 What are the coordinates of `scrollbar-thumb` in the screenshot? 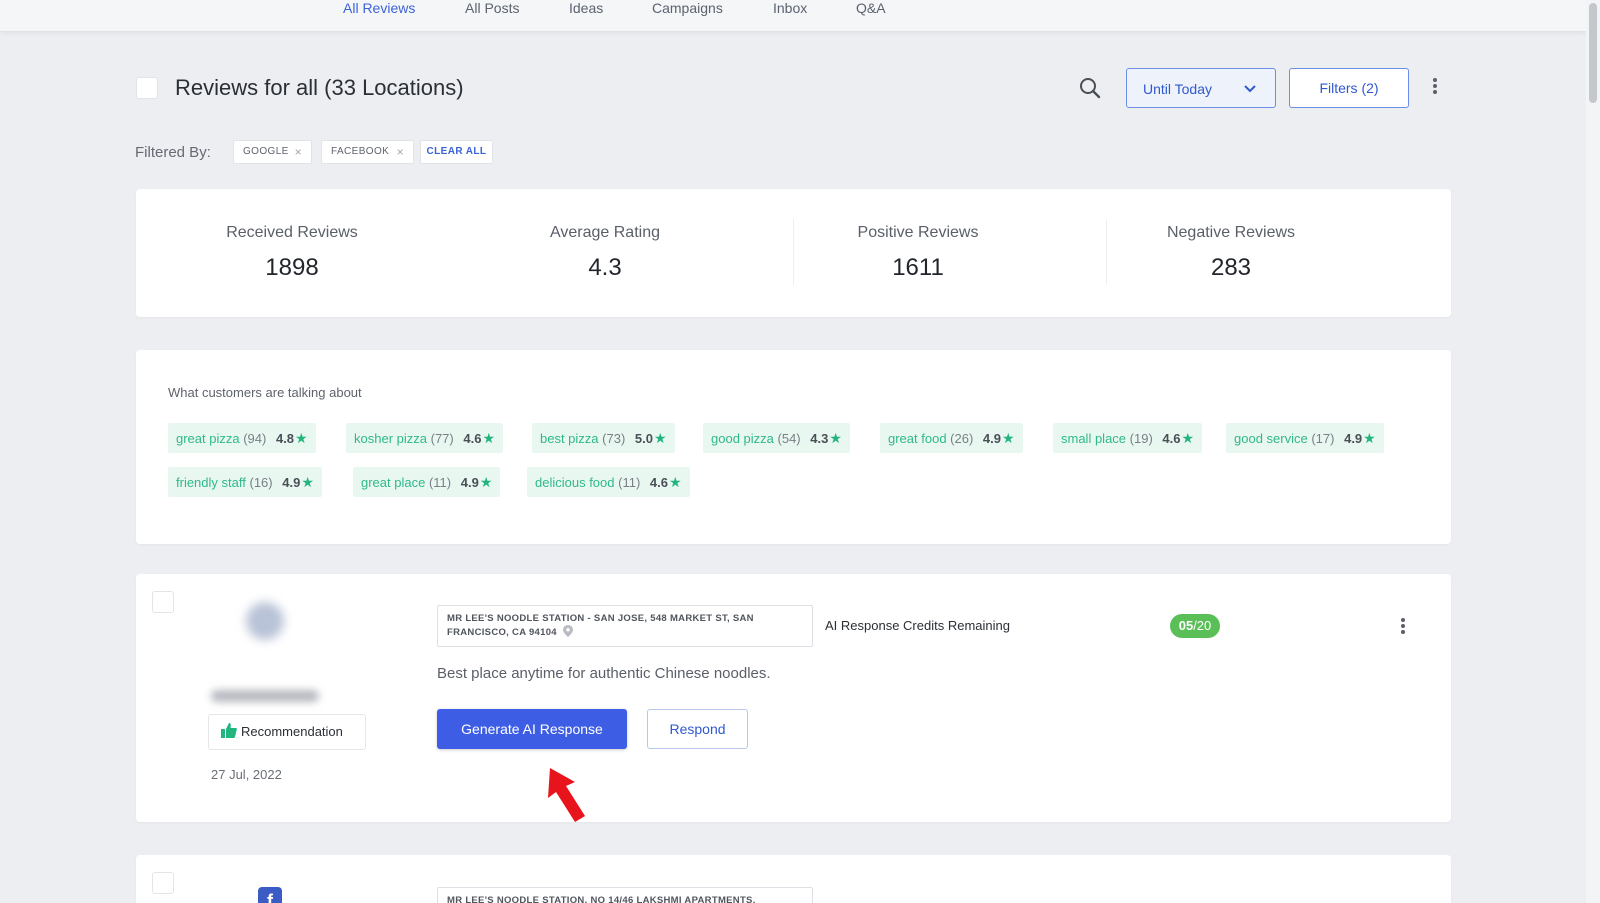 It's located at (1593, 53).